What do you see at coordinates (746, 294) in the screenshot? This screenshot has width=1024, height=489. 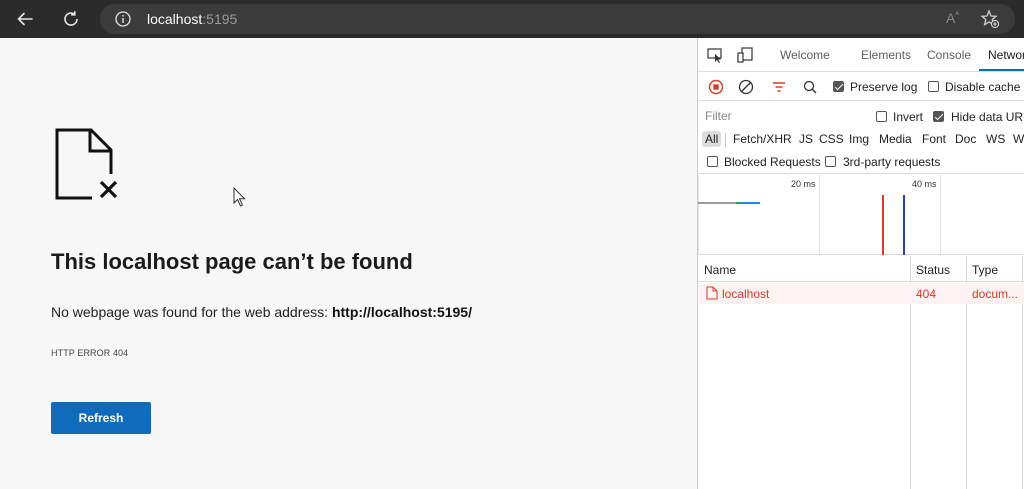 I see `request-name: localhost` at bounding box center [746, 294].